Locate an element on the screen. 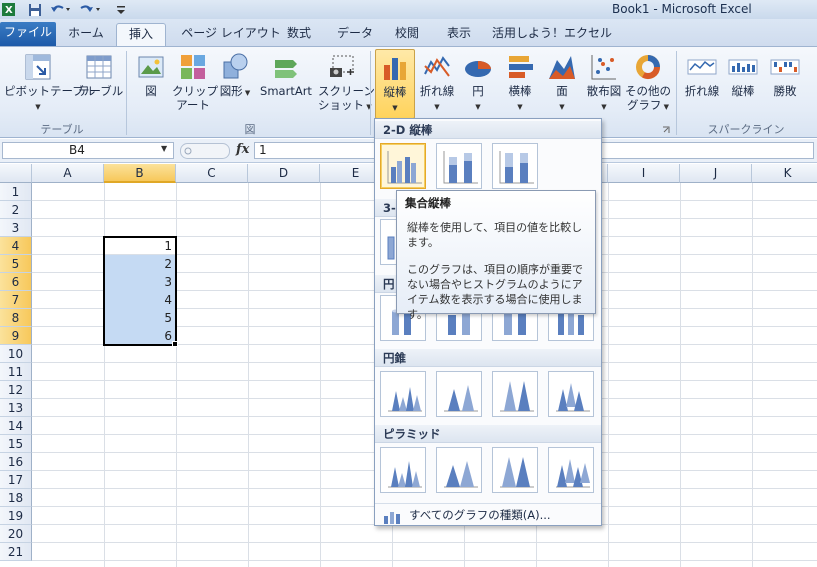 The height and width of the screenshot is (567, 817). bar-chart-button: 横棒 ▼ is located at coordinates (520, 83).